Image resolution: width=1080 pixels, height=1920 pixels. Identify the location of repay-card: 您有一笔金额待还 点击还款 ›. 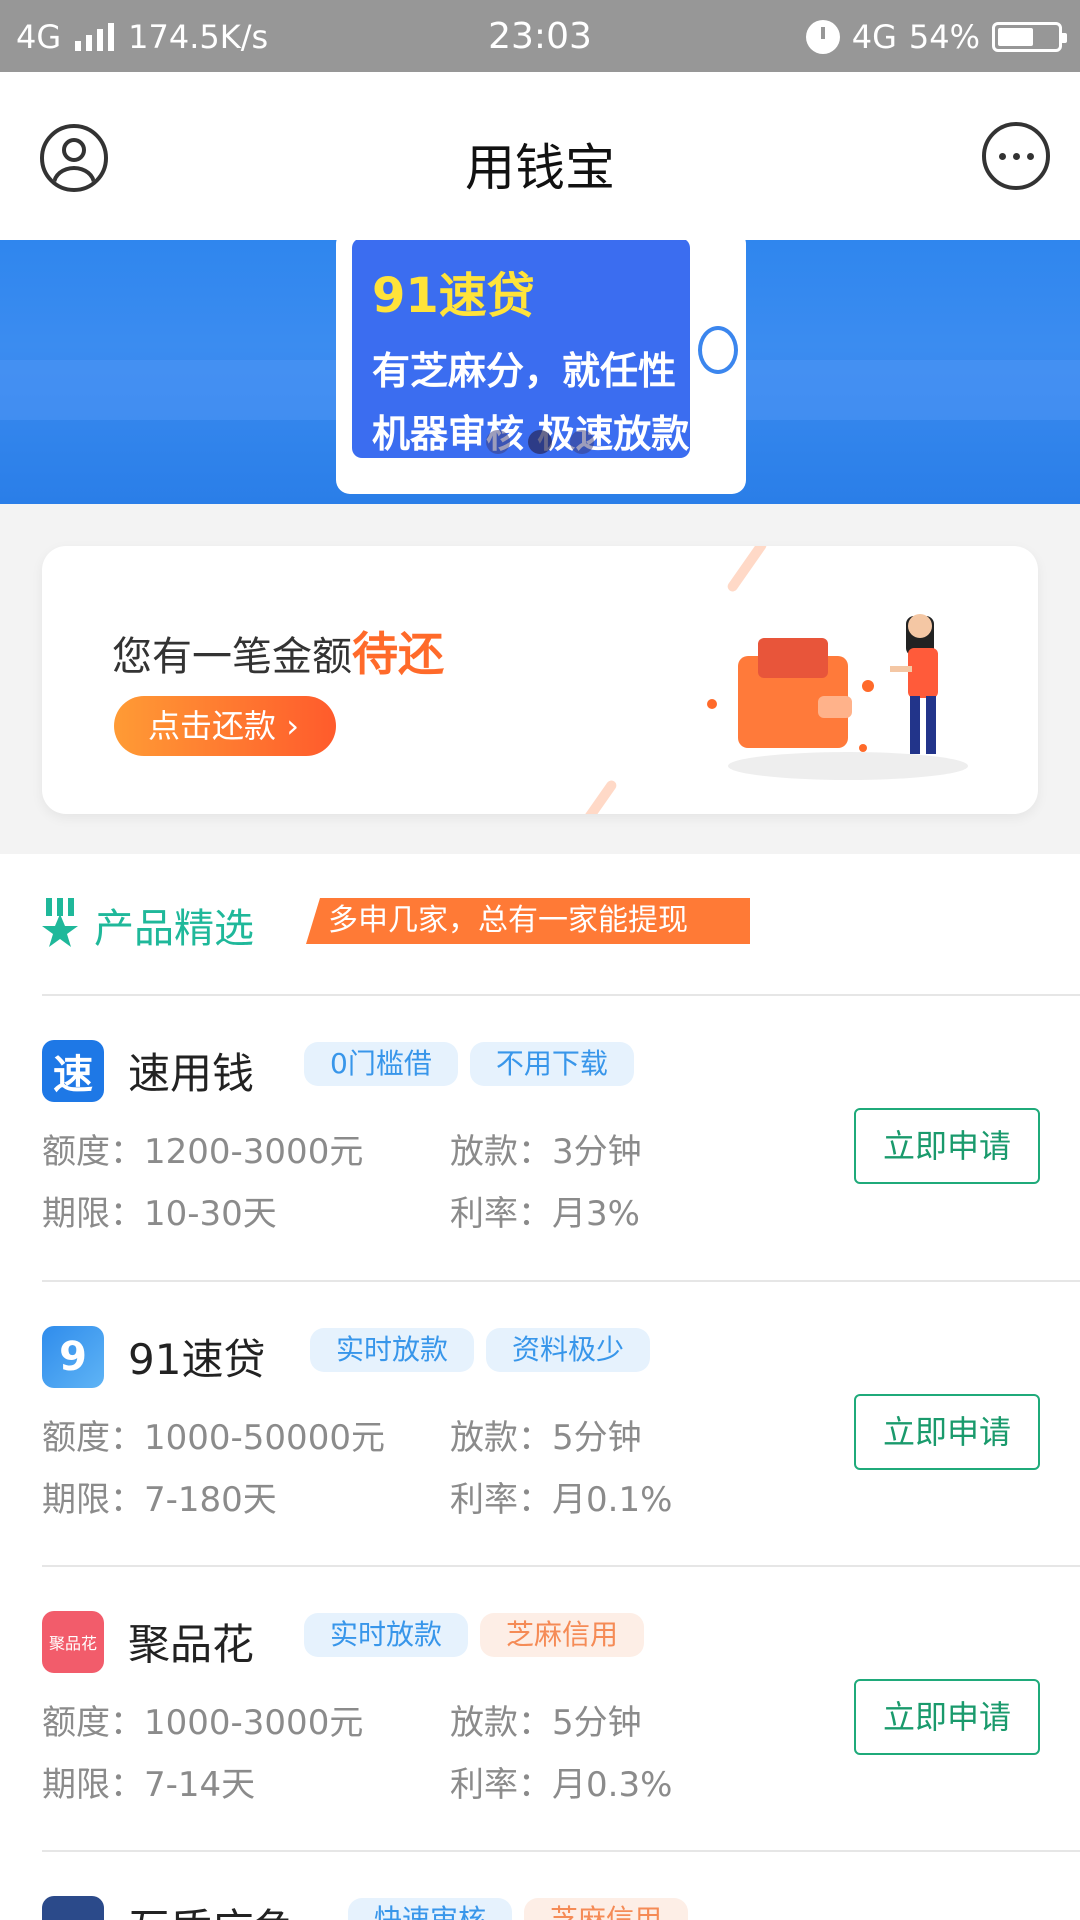
(540, 680).